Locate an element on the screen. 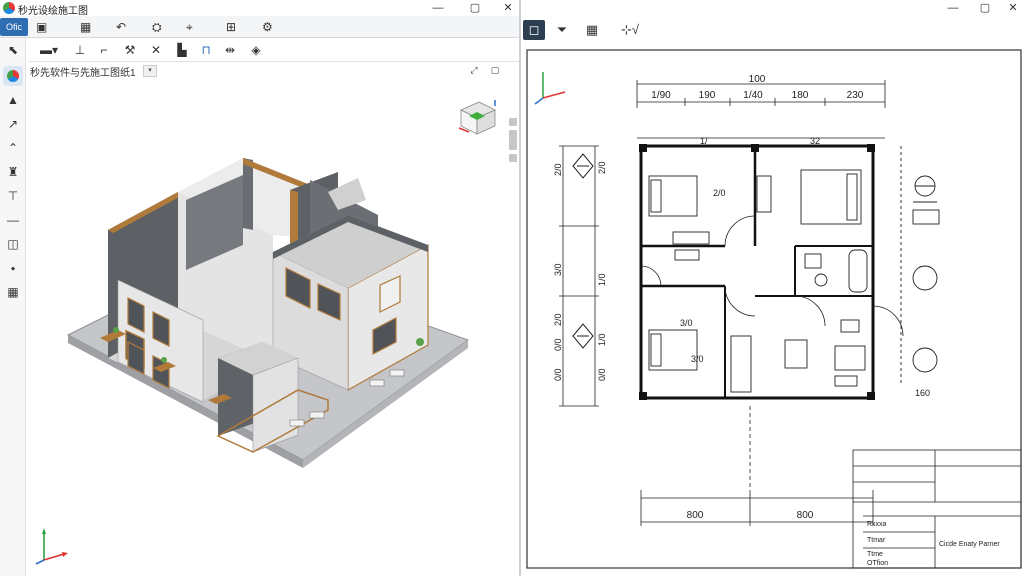  top-dimension-lines is located at coordinates (761, 109).